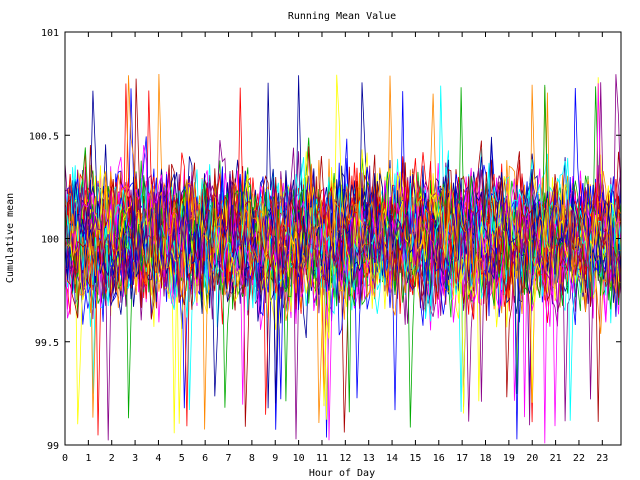  What do you see at coordinates (342, 16) in the screenshot?
I see `chart-title: Running Mean Value` at bounding box center [342, 16].